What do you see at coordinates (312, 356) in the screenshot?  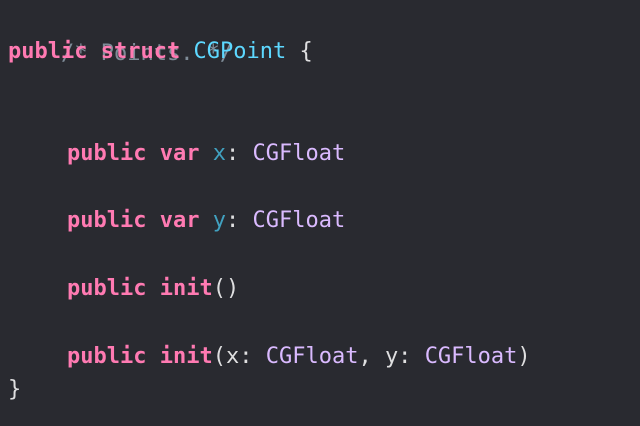 I see `param-type-x: CGFloat` at bounding box center [312, 356].